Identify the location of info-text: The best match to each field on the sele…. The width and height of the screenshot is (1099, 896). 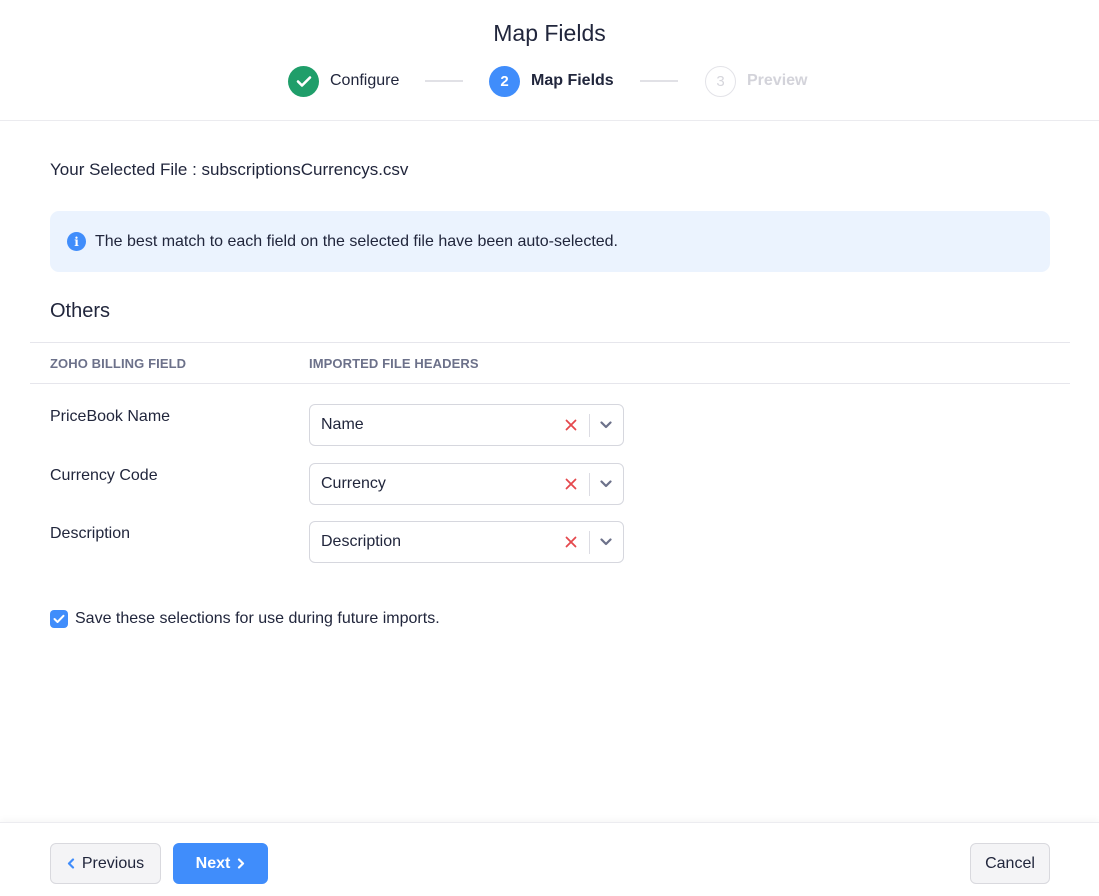
(356, 241).